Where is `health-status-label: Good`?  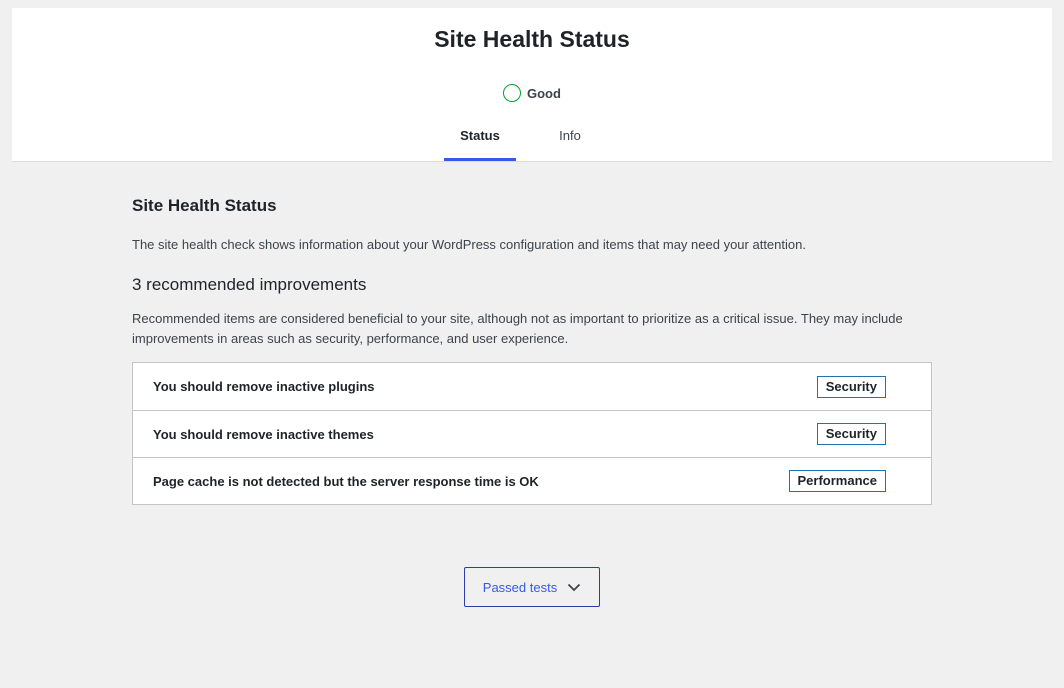
health-status-label: Good is located at coordinates (544, 93).